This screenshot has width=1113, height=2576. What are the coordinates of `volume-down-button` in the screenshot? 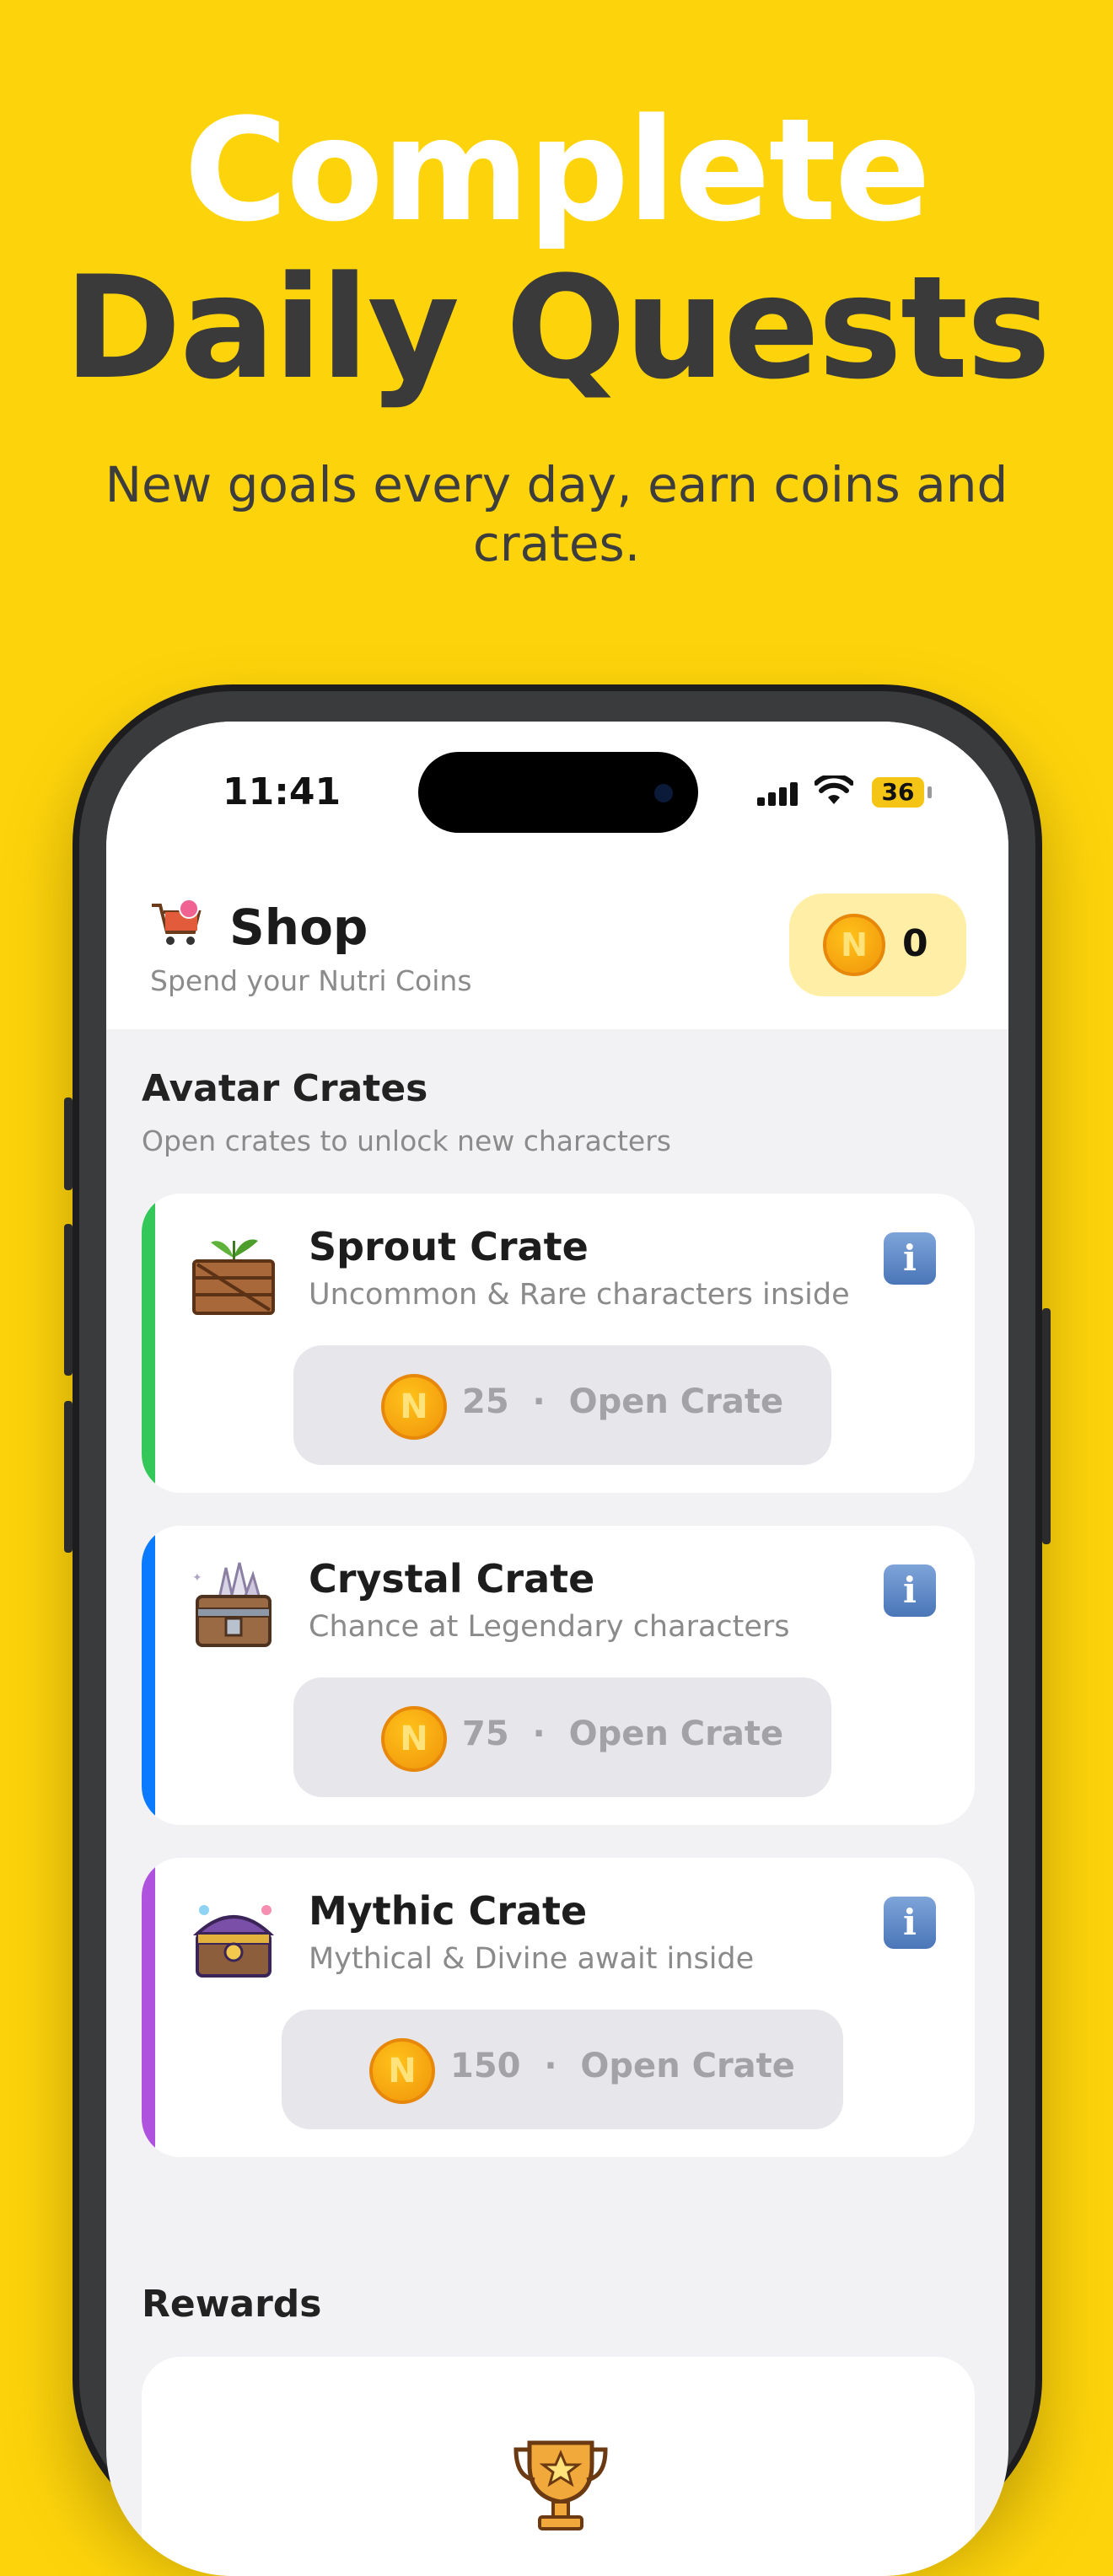 It's located at (68, 1477).